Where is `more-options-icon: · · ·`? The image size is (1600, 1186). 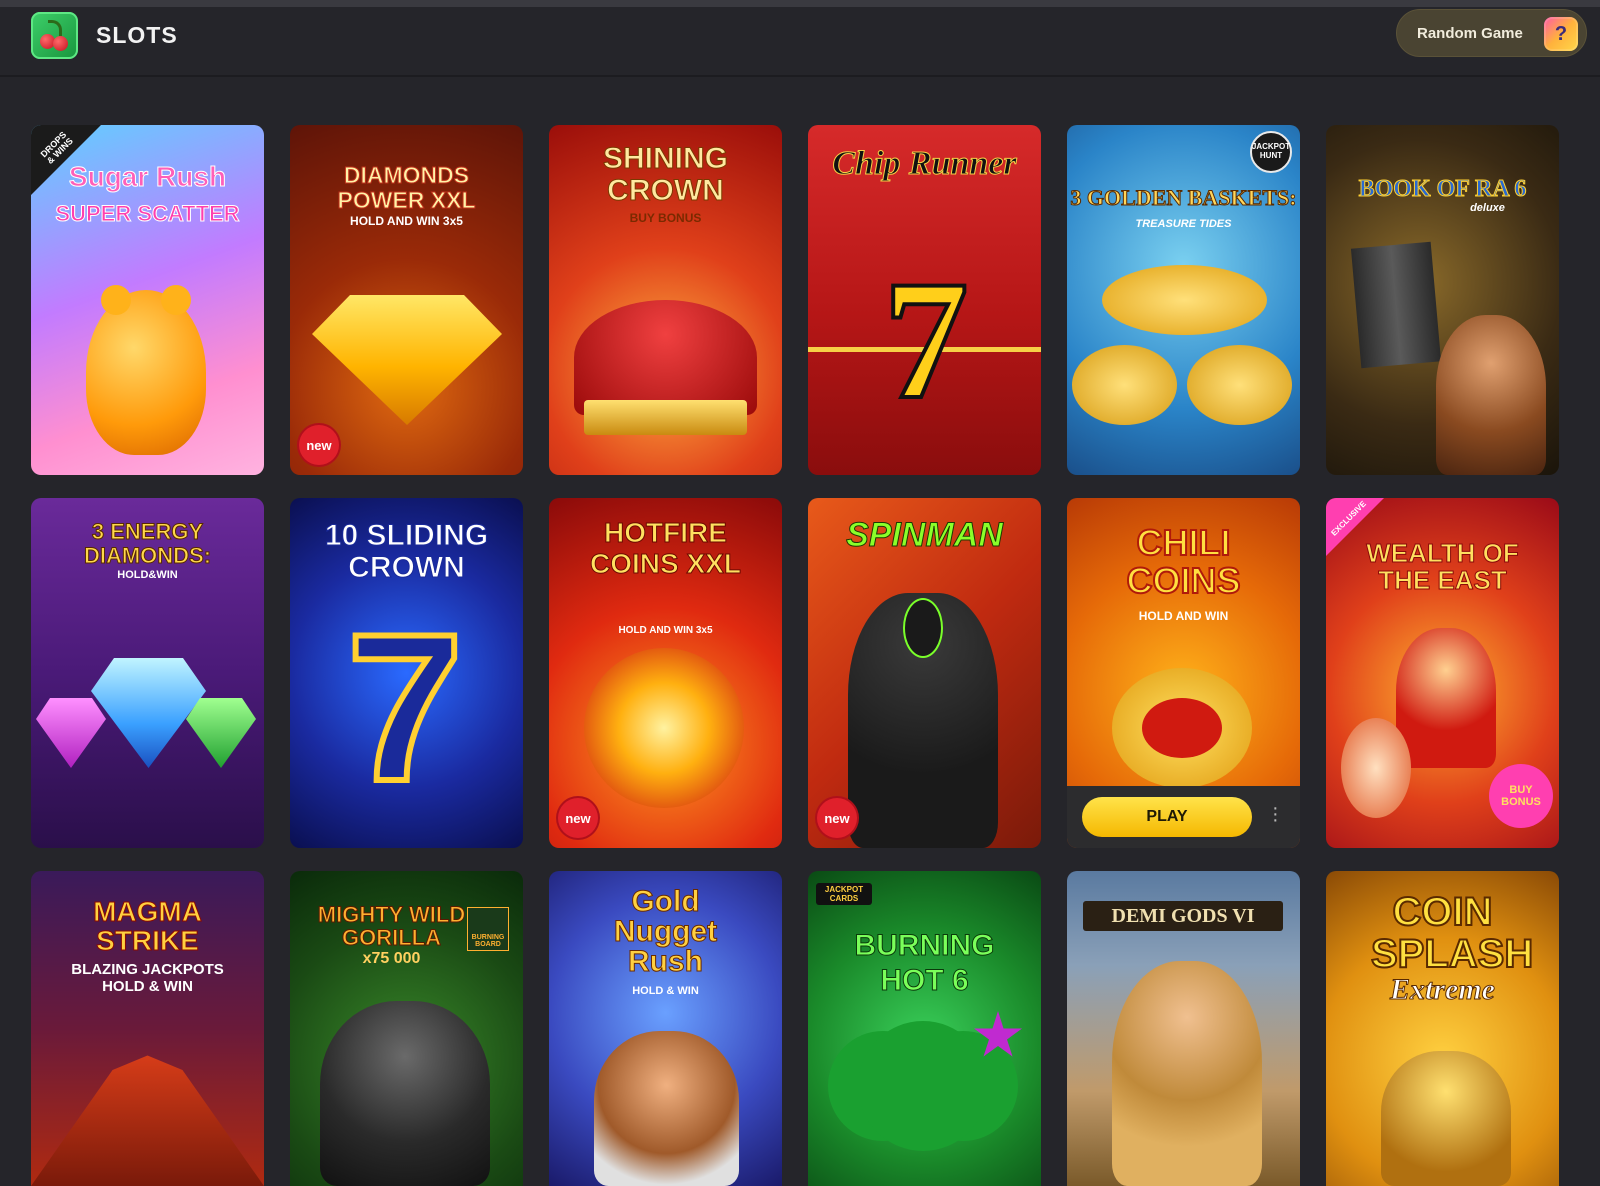
more-options-icon: · · · is located at coordinates (1275, 814).